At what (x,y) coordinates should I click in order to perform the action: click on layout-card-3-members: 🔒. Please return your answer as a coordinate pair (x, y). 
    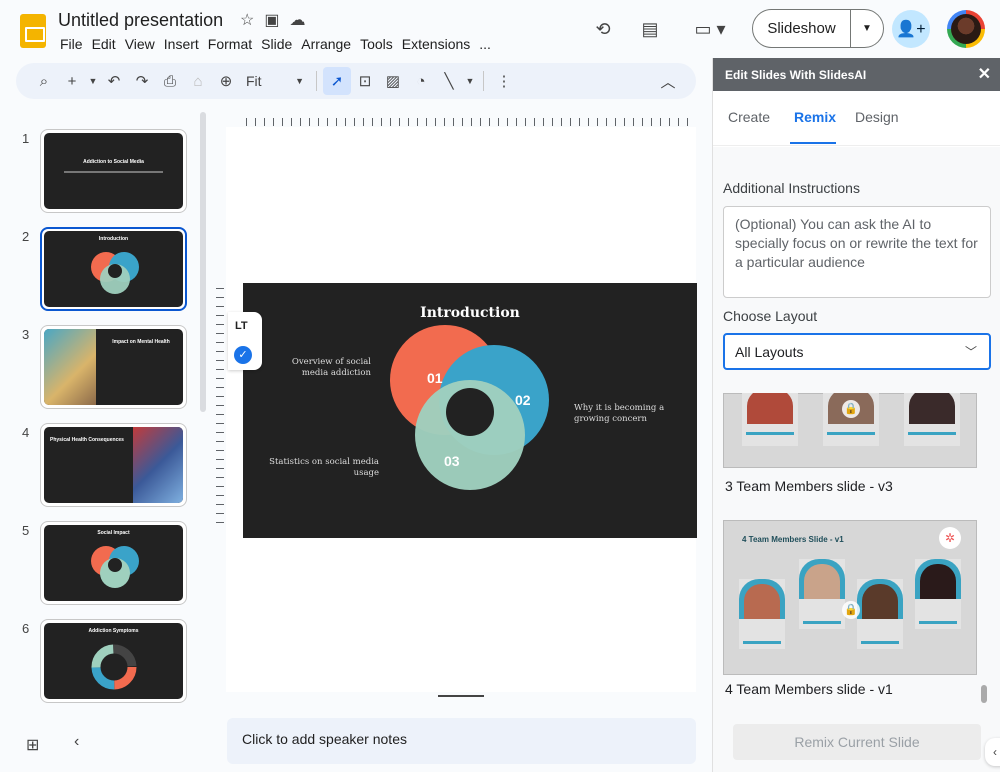
    Looking at the image, I should click on (850, 430).